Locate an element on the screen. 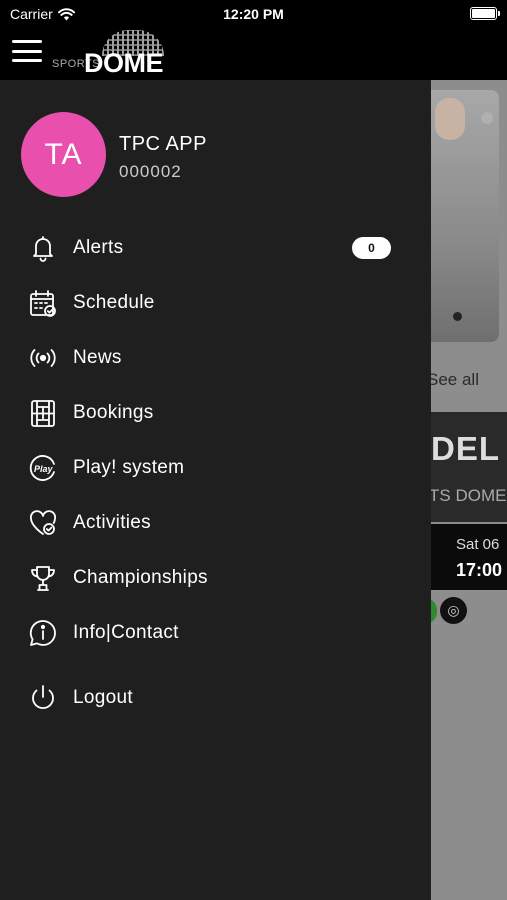 The width and height of the screenshot is (507, 900). see-all-link: See all is located at coordinates (455, 379).